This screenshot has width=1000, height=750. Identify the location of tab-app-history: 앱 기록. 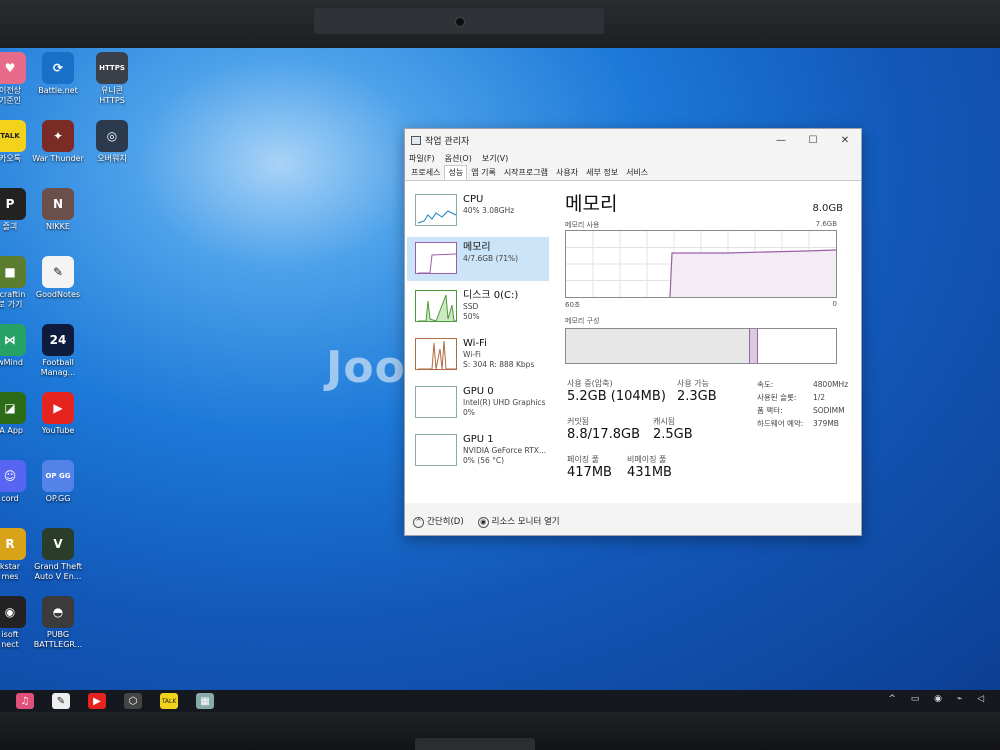
(483, 172).